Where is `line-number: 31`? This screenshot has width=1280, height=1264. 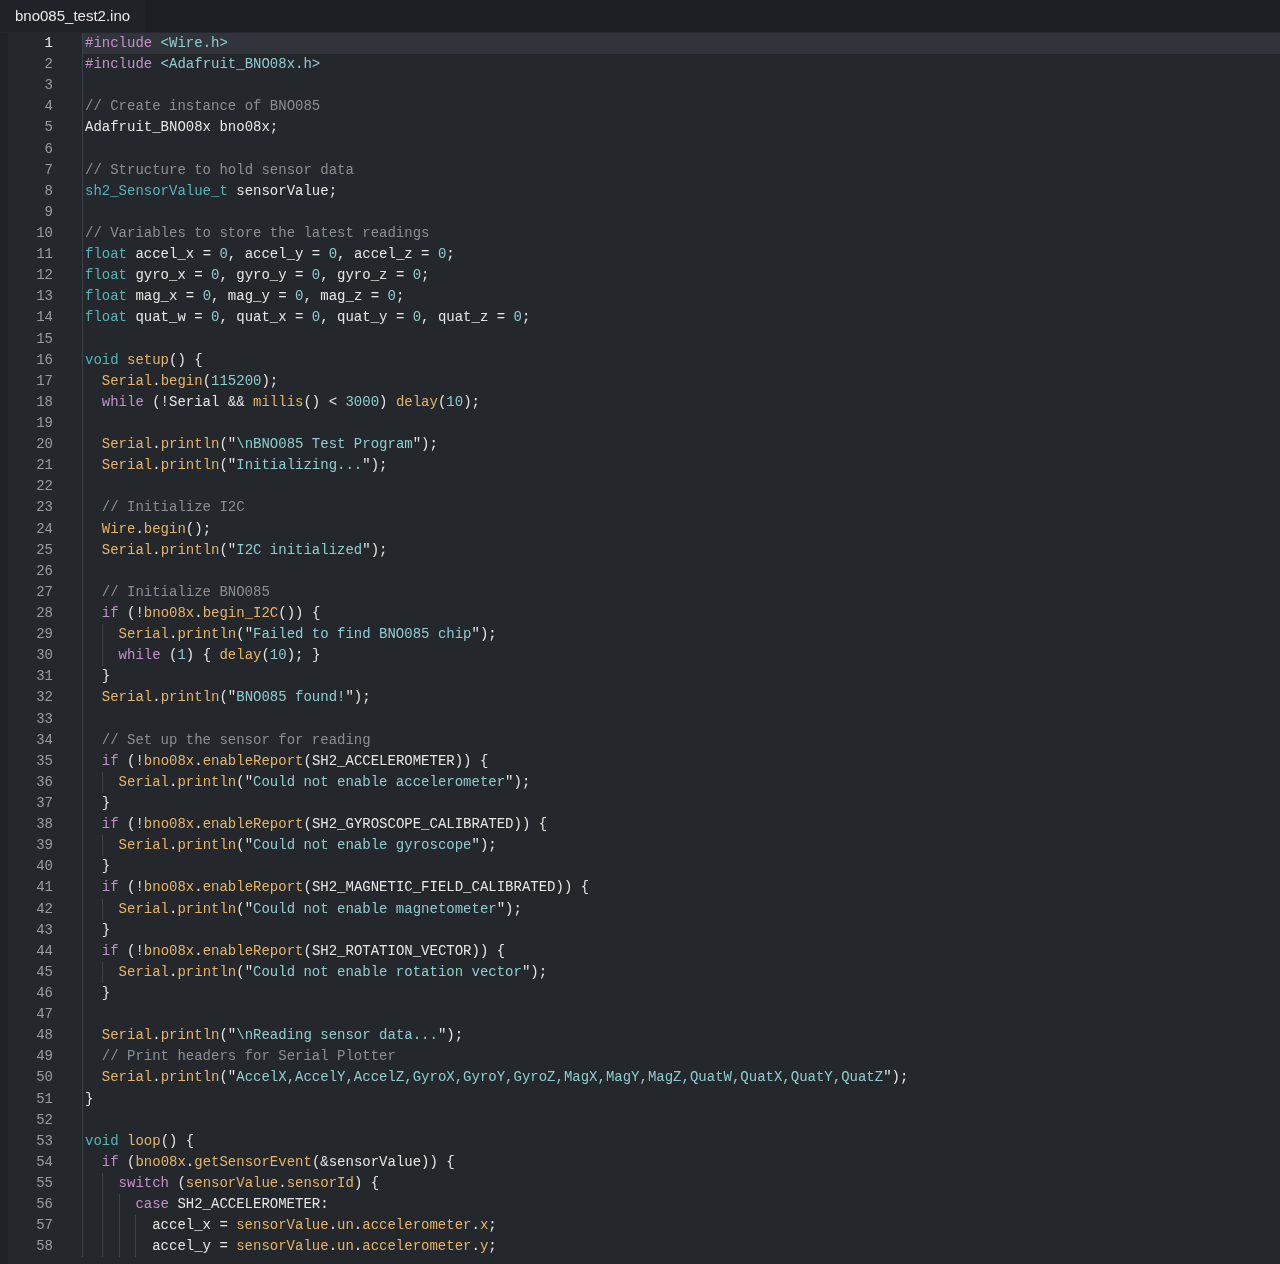
line-number: 31 is located at coordinates (44, 677).